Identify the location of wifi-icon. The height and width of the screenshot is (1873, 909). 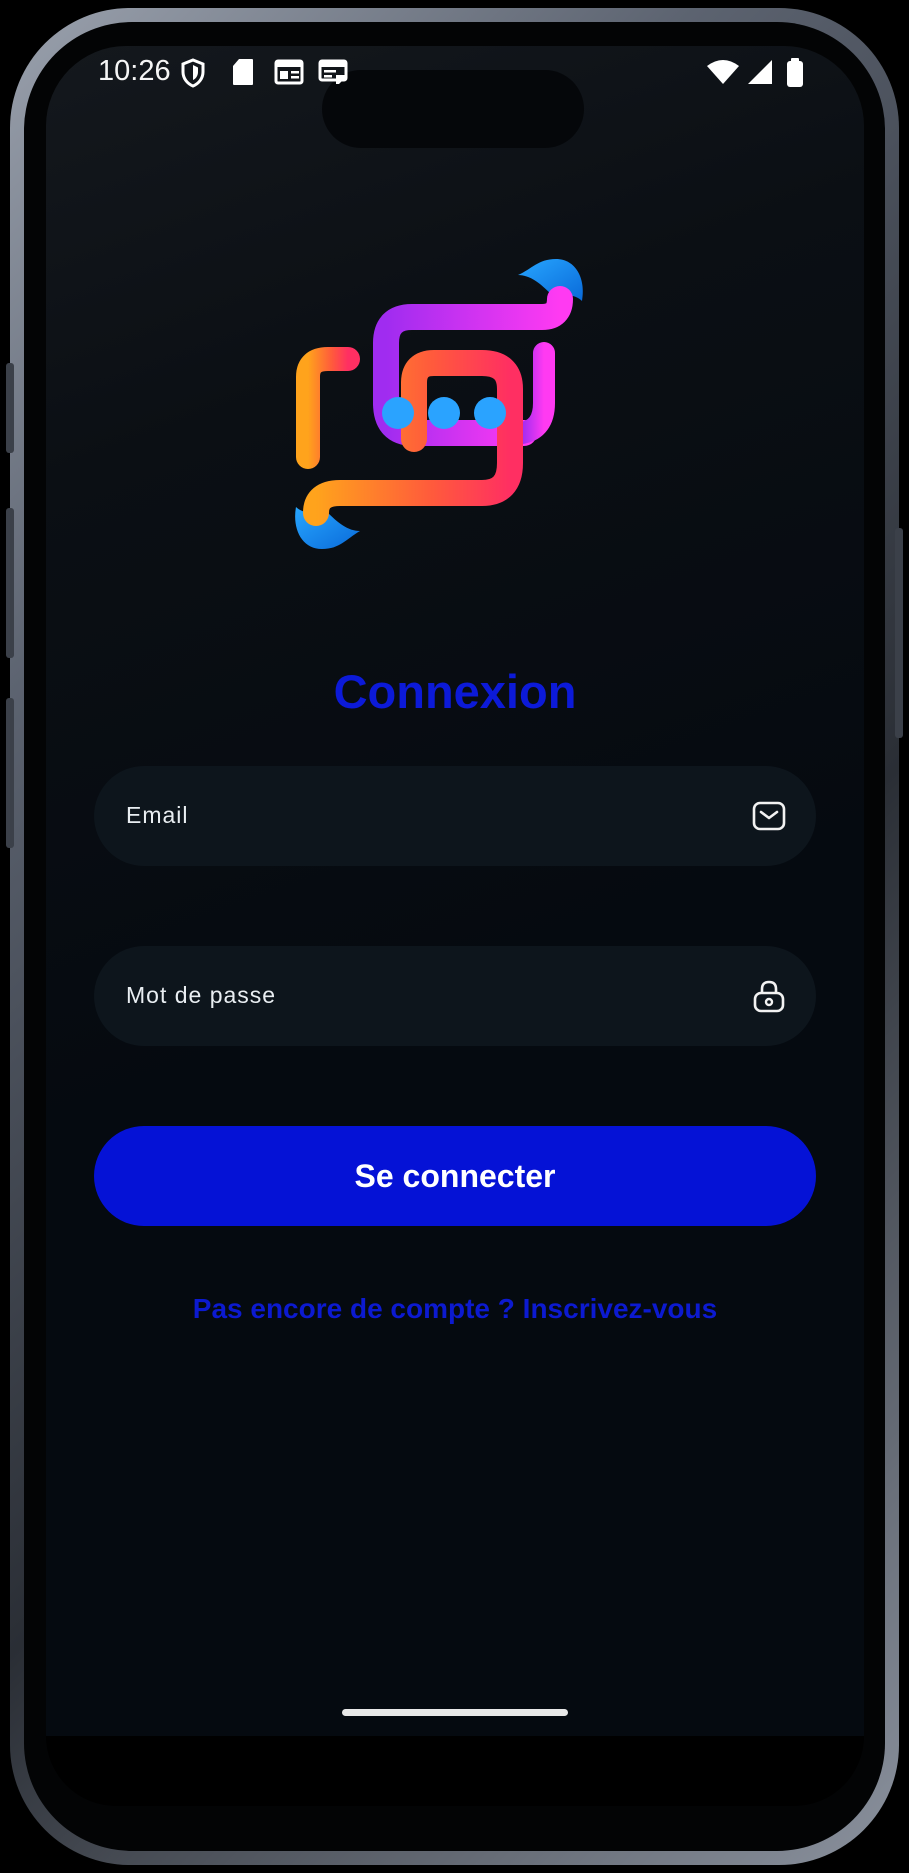
(723, 72).